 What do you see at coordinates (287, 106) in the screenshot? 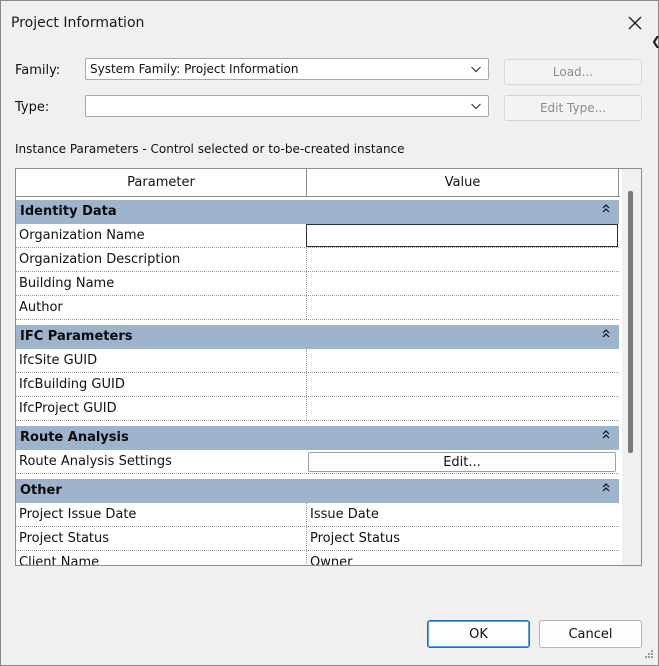
I see `type-combobox` at bounding box center [287, 106].